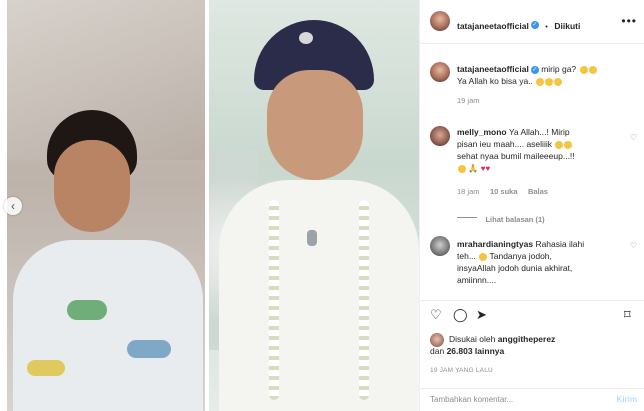 The image size is (644, 411). I want to click on share-icon: ➤, so click(481, 315).